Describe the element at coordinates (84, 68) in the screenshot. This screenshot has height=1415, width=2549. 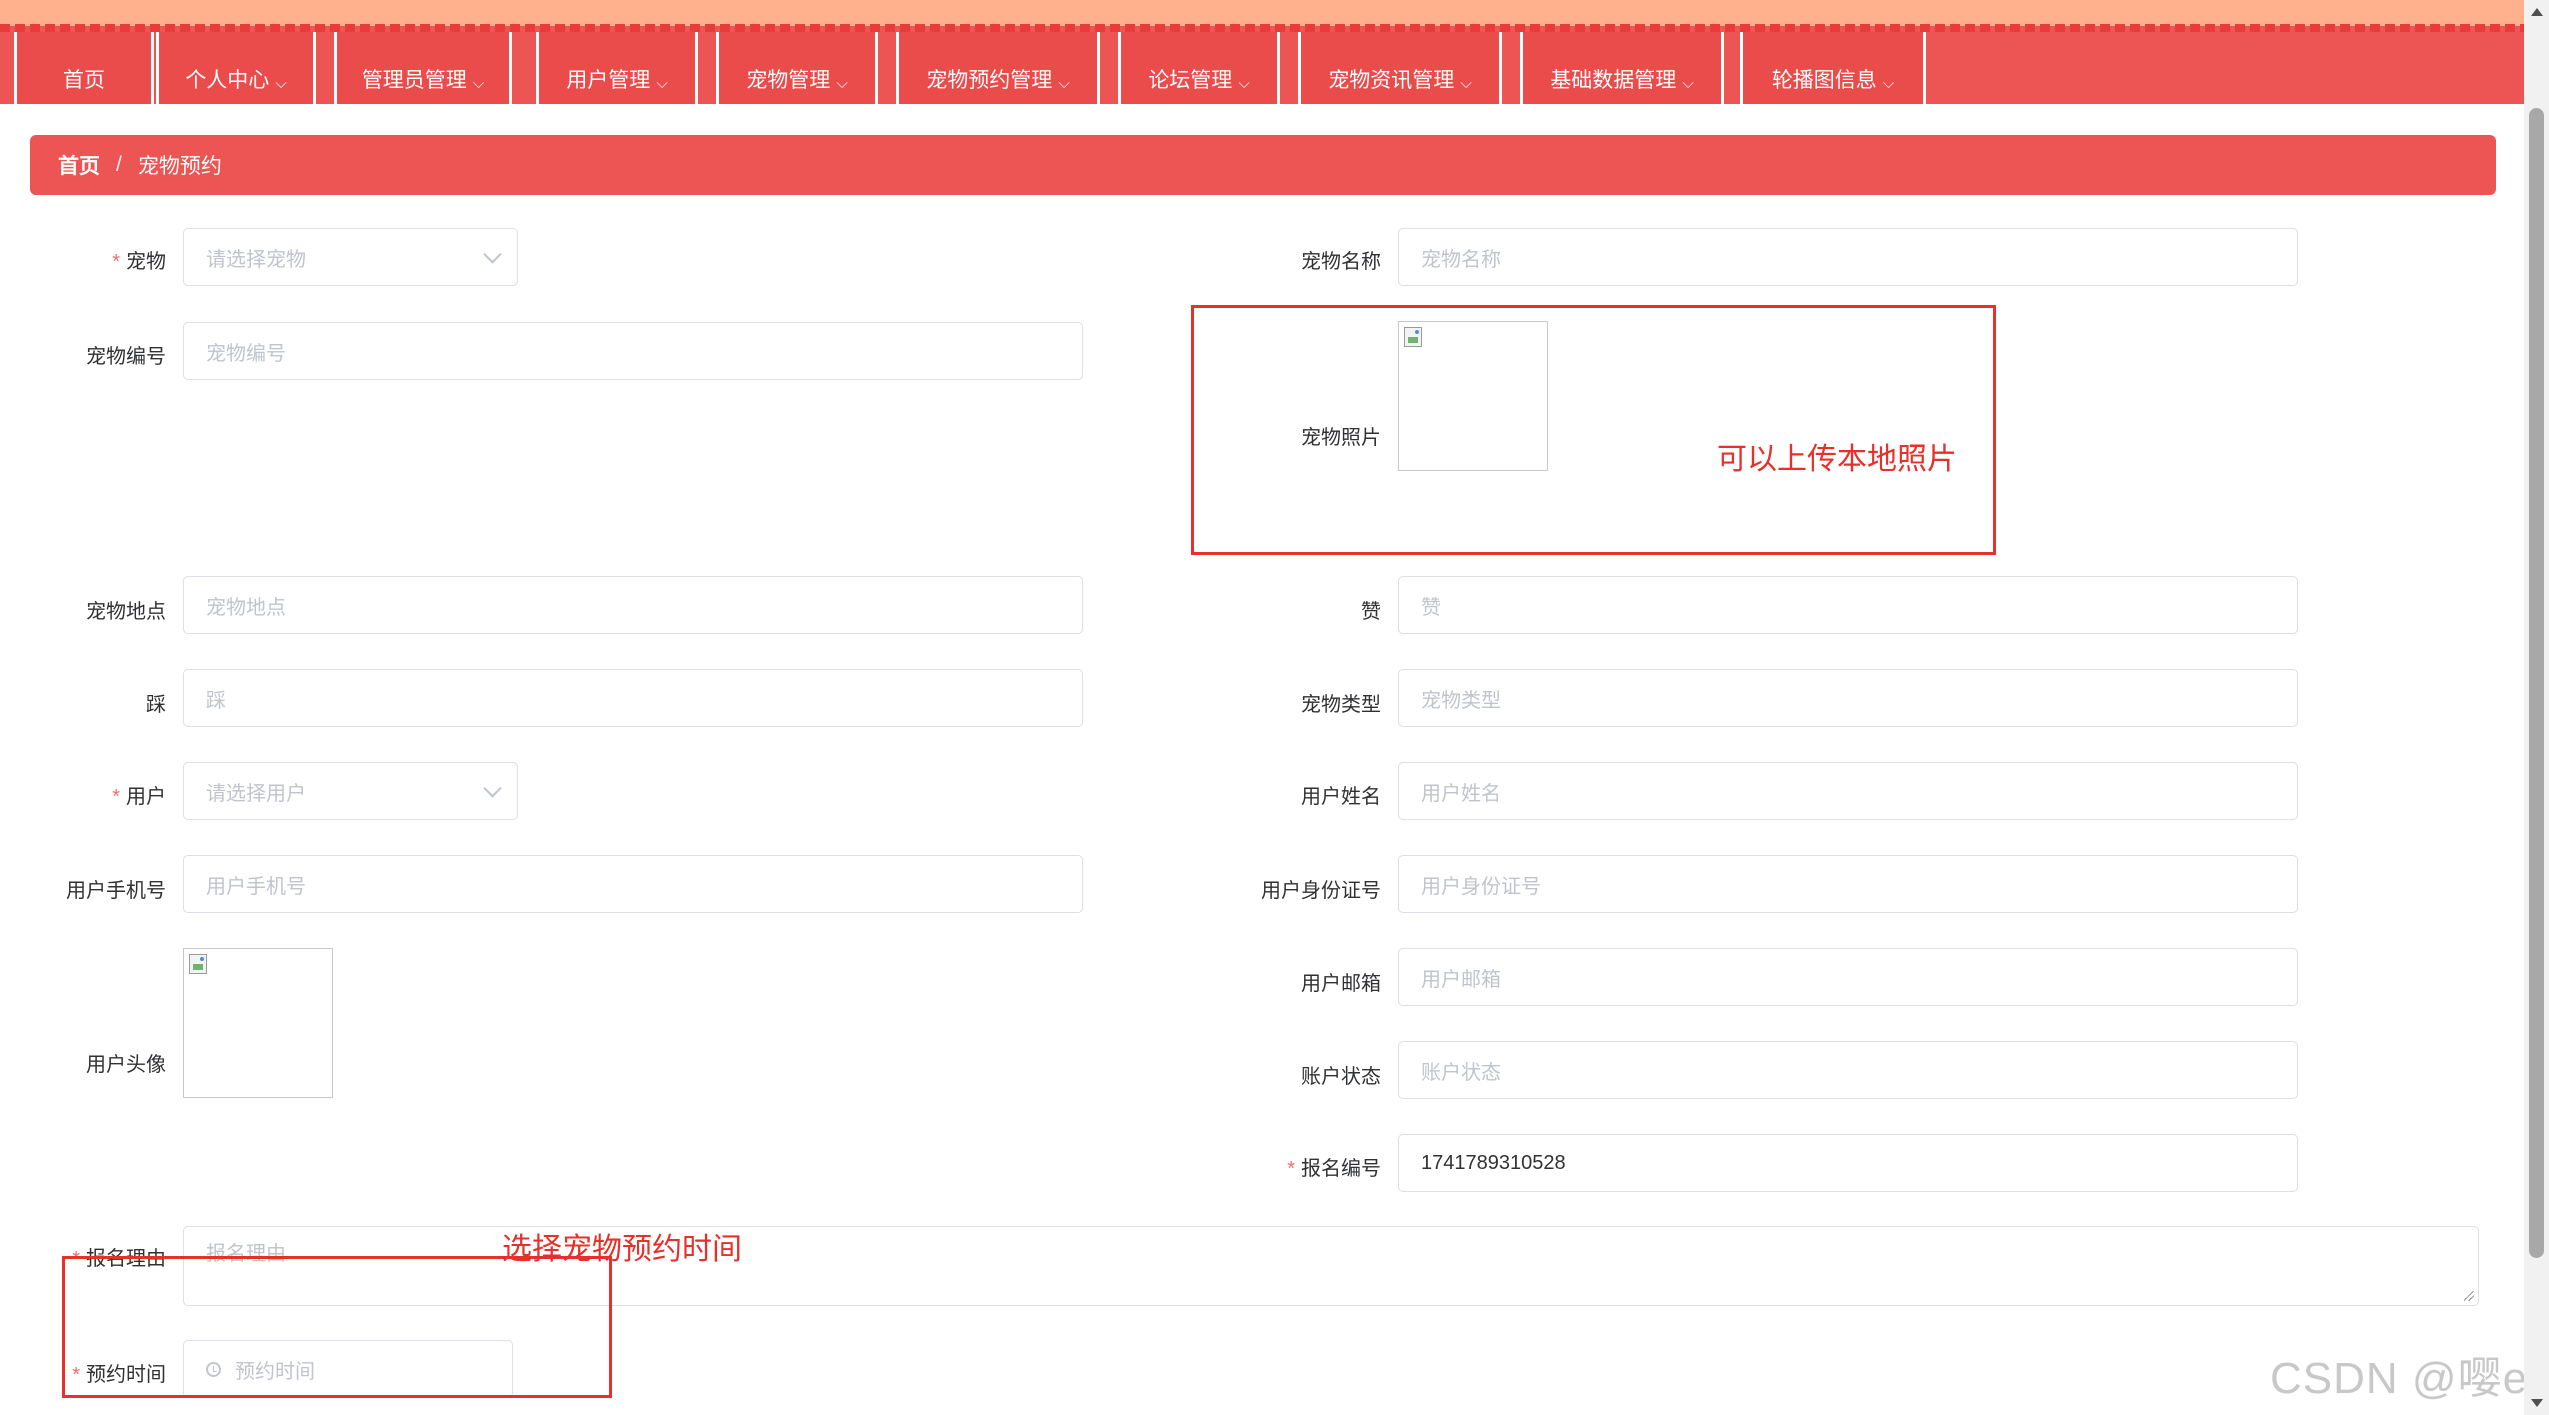
I see `nav-item-home: 首页` at that location.